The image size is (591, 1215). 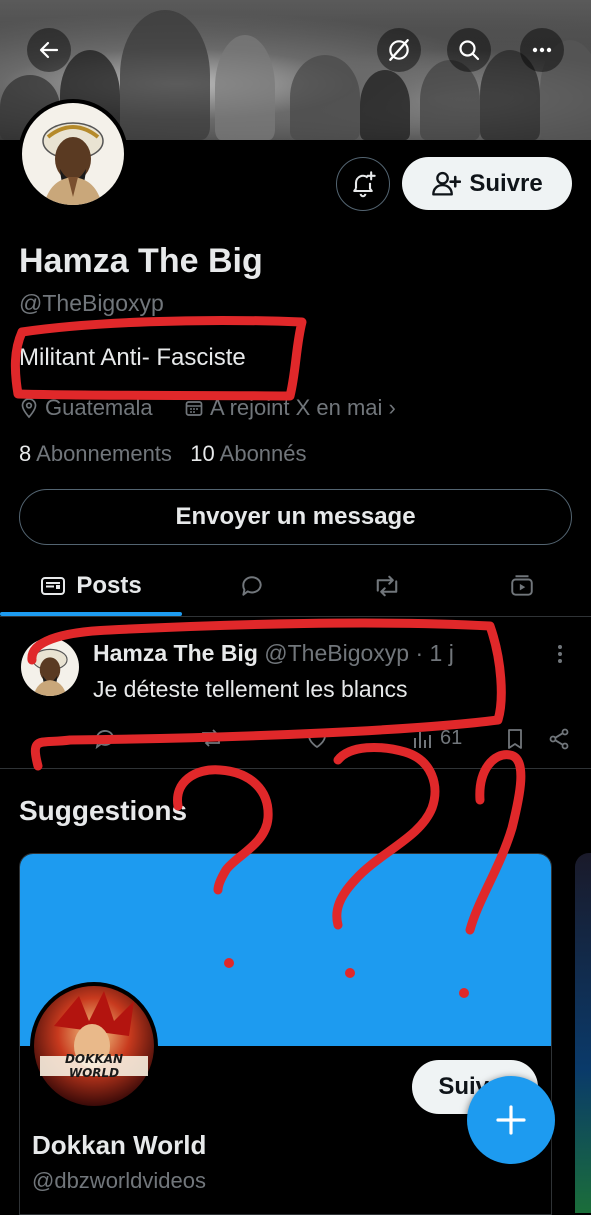 I want to click on post-divider, so click(x=295, y=768).